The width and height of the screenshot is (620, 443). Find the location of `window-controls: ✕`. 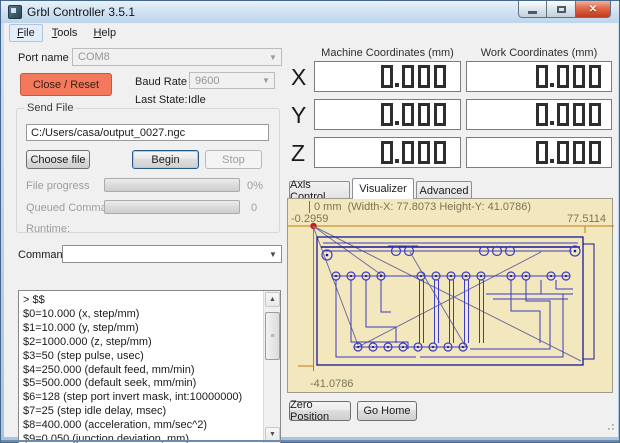

window-controls: ✕ is located at coordinates (564, 9).